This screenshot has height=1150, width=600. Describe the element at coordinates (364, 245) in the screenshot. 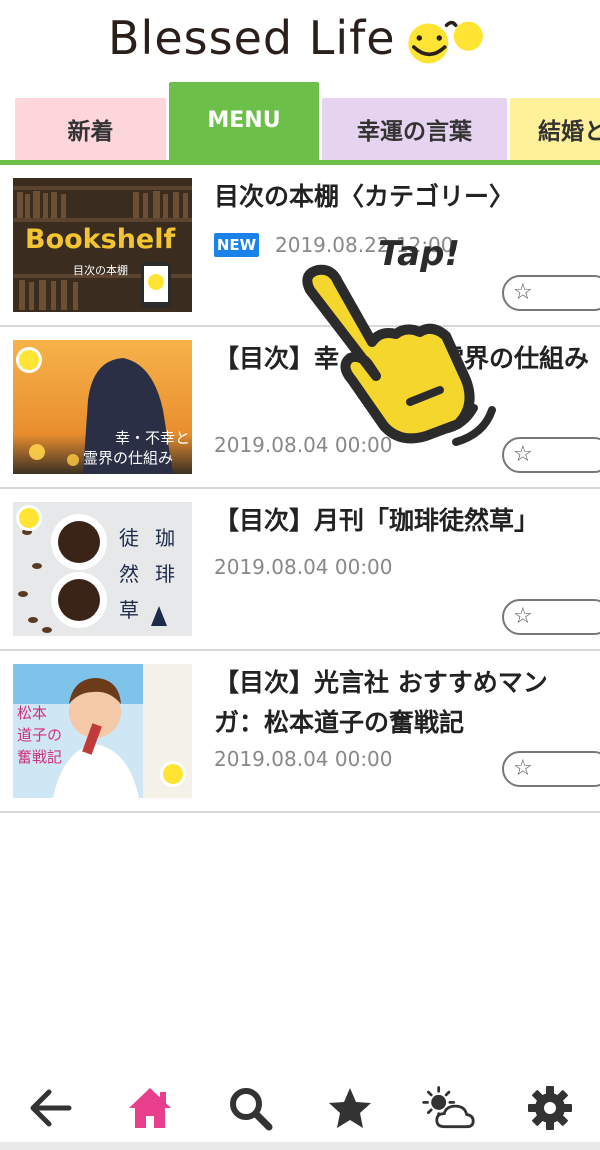

I see `article-date: 2019.08.22 12:00` at that location.